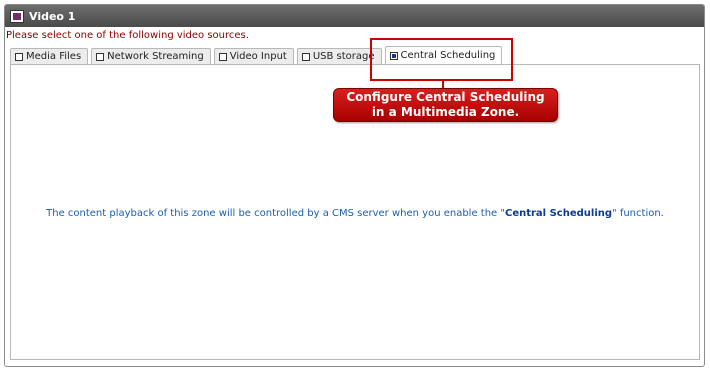 The image size is (710, 372). I want to click on tab-media-files: Media Files, so click(49, 56).